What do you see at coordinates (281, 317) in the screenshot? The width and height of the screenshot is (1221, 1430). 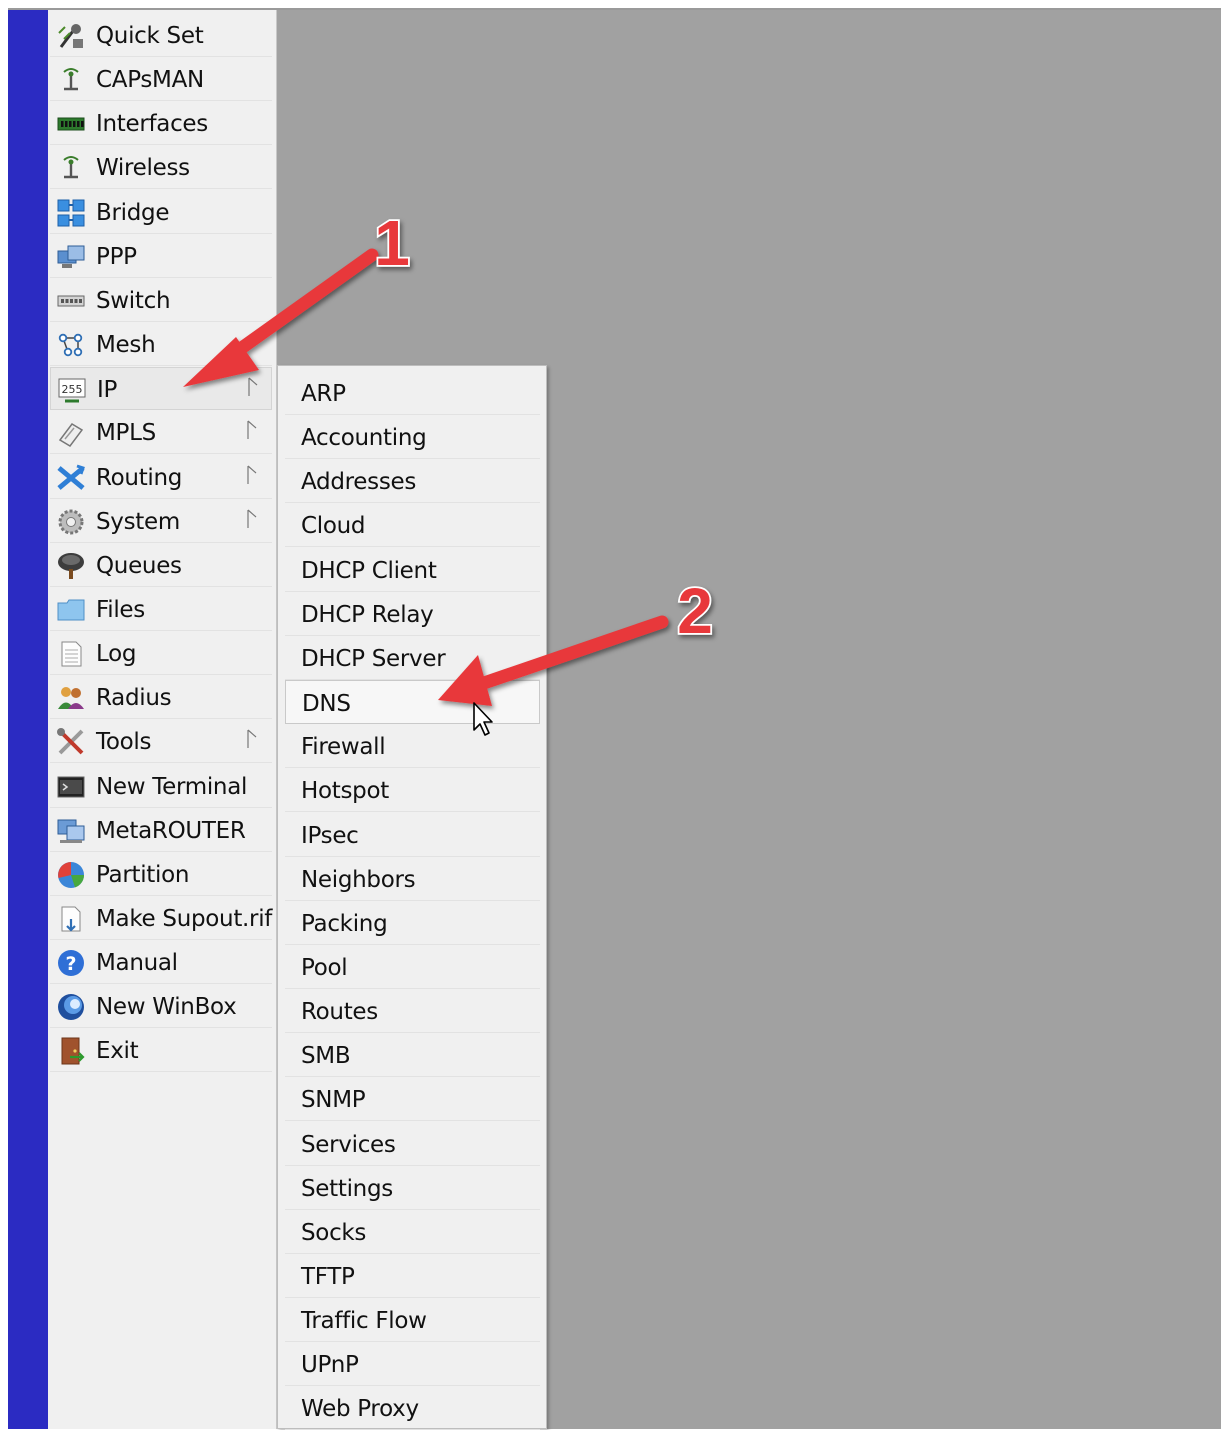 I see `arrow-1-annotation` at bounding box center [281, 317].